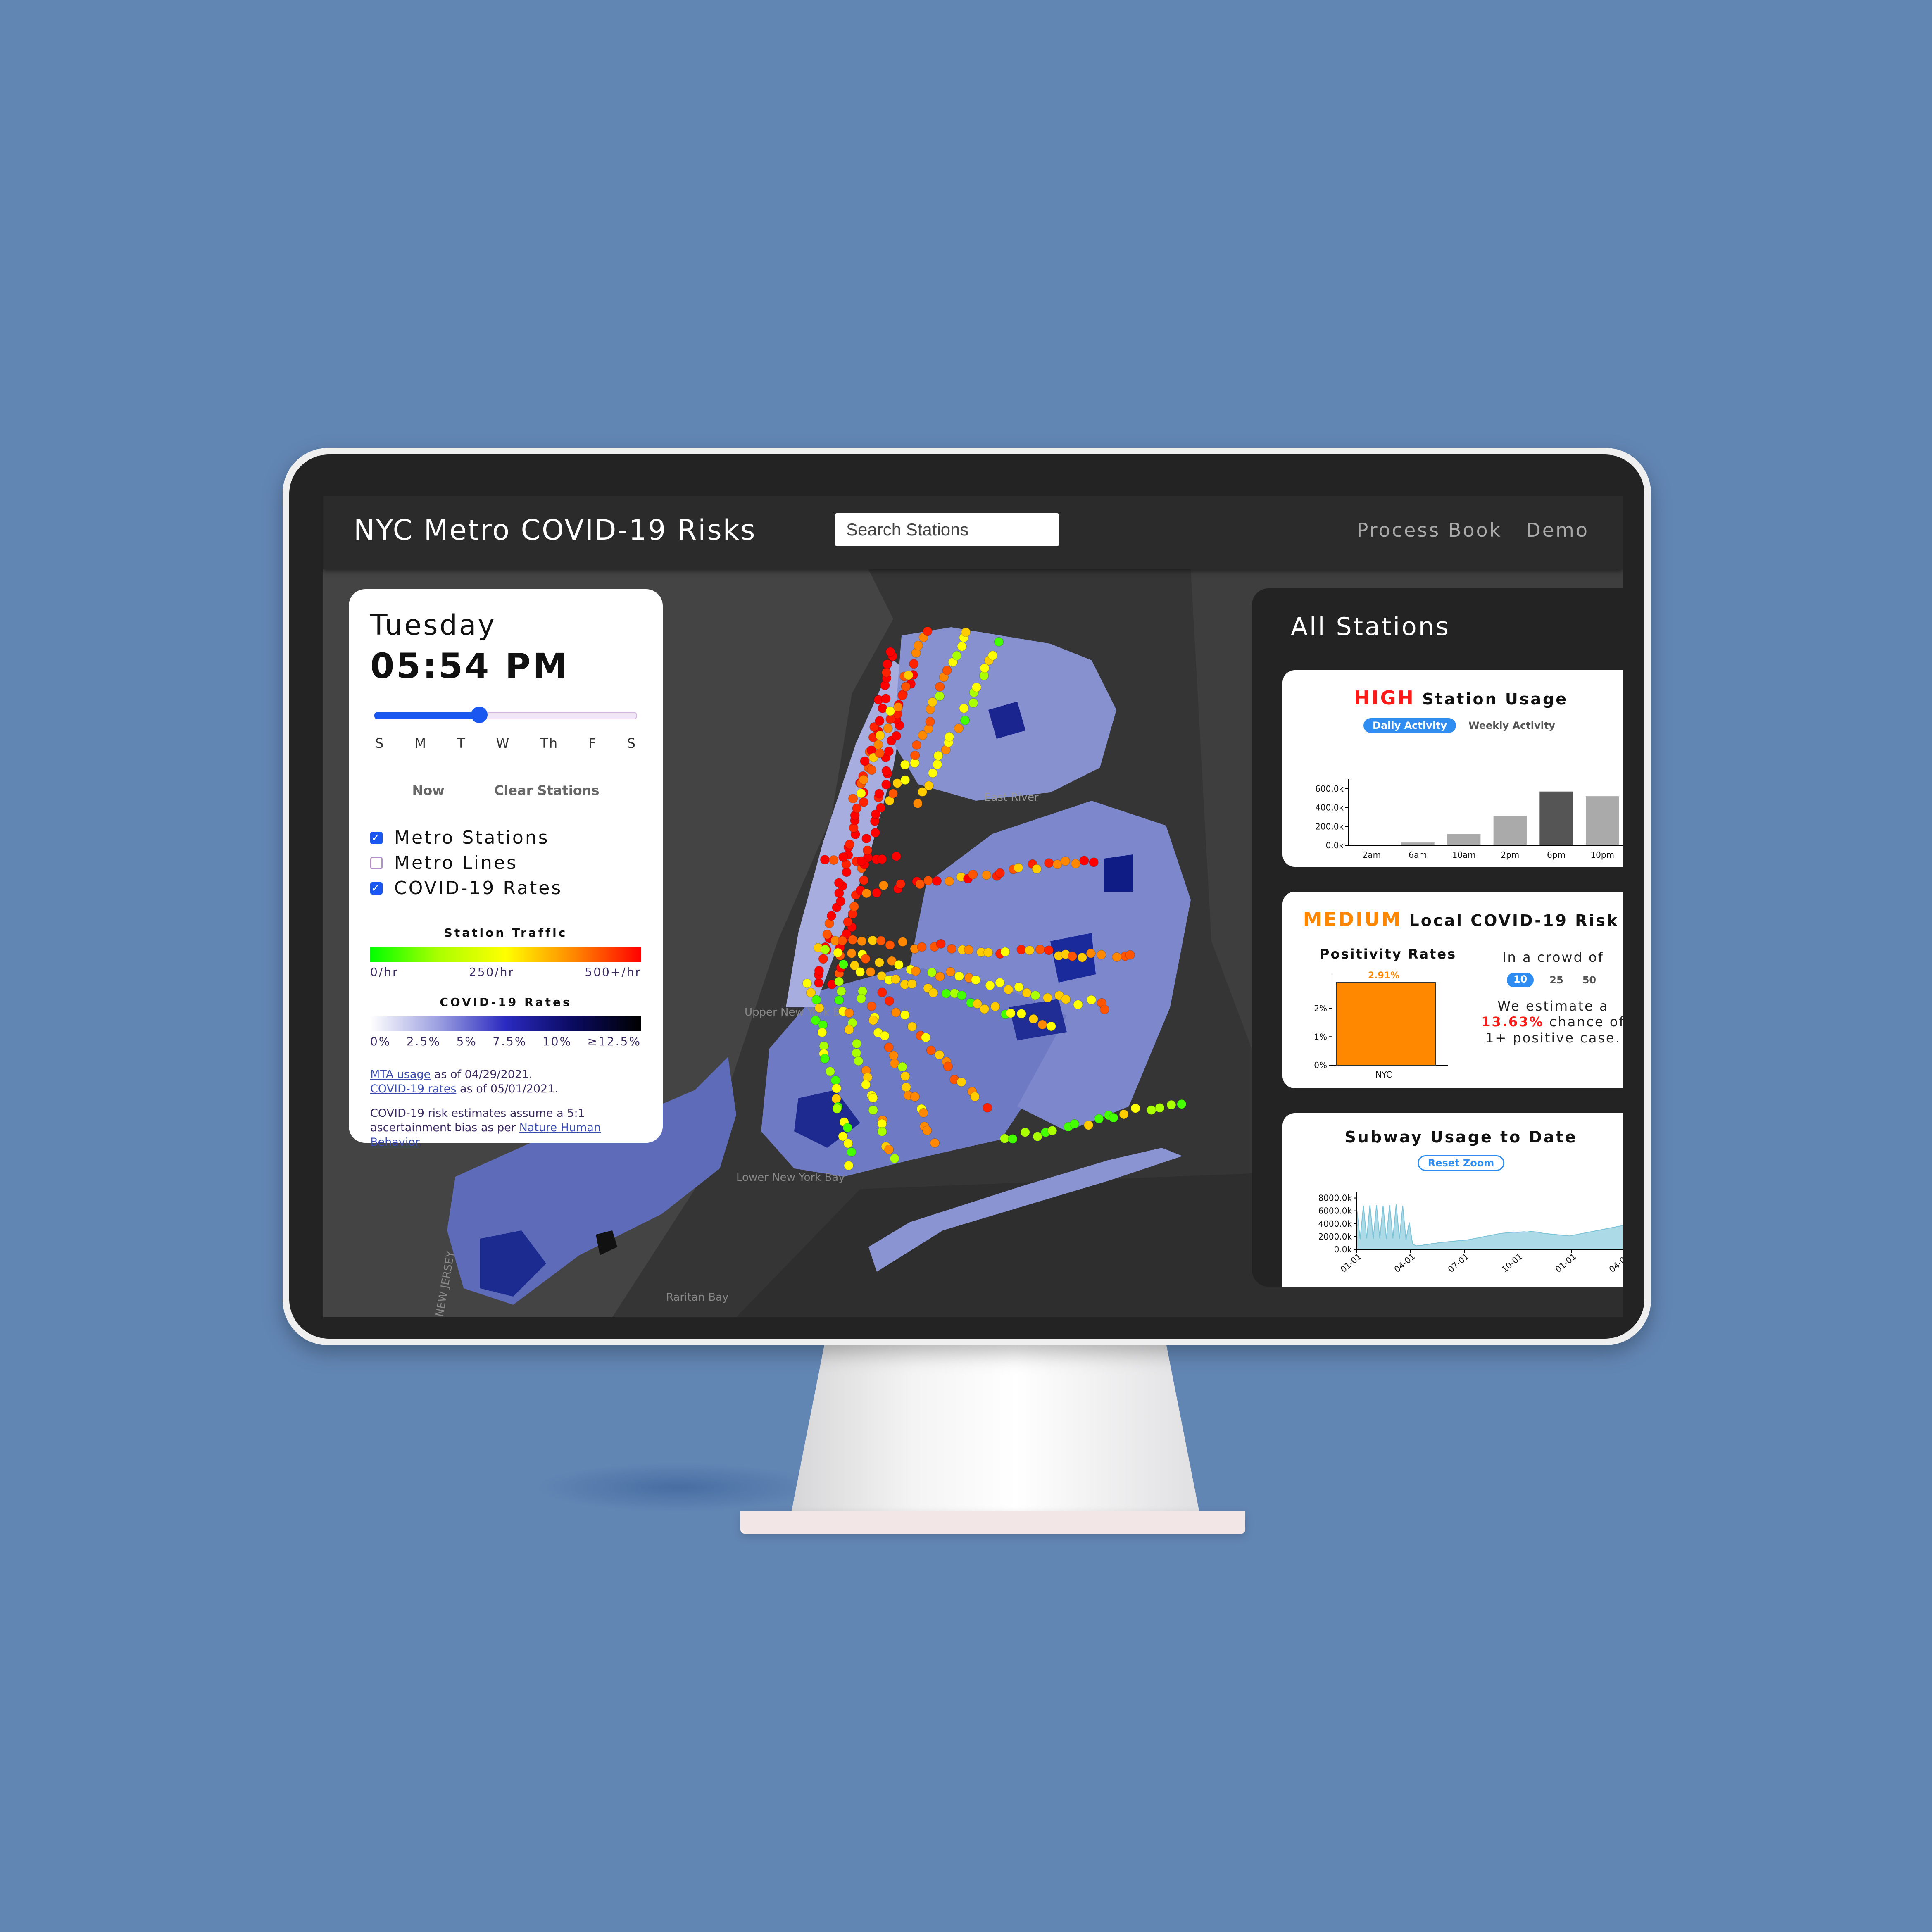  Describe the element at coordinates (1556, 980) in the screenshot. I see `crowd-option-25: 25` at that location.